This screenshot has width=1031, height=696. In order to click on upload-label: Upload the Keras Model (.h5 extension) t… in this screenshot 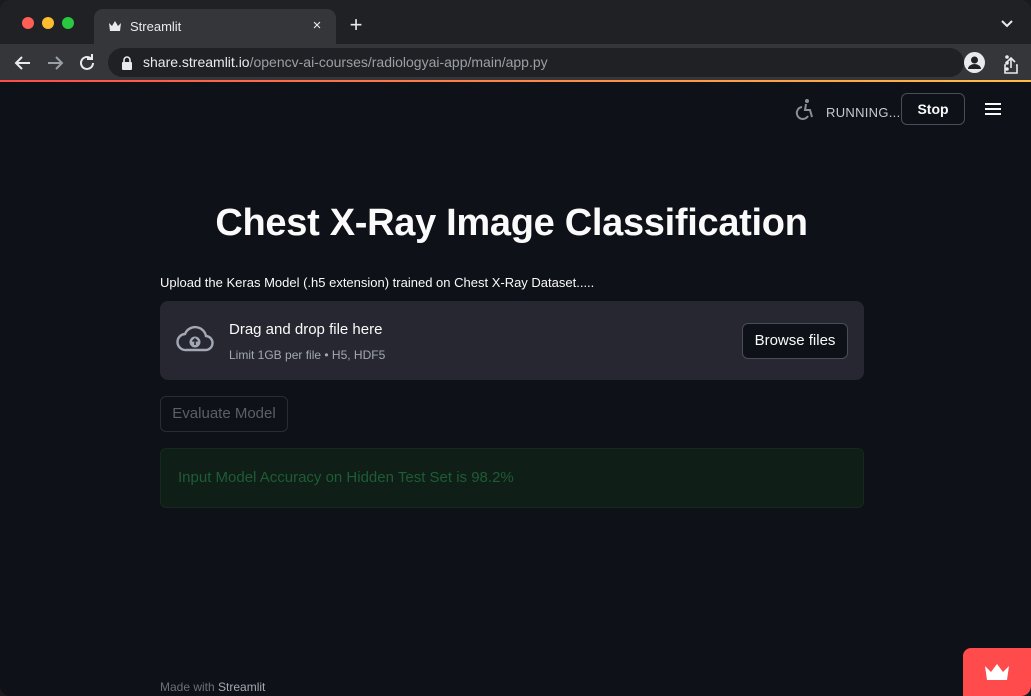, I will do `click(377, 282)`.